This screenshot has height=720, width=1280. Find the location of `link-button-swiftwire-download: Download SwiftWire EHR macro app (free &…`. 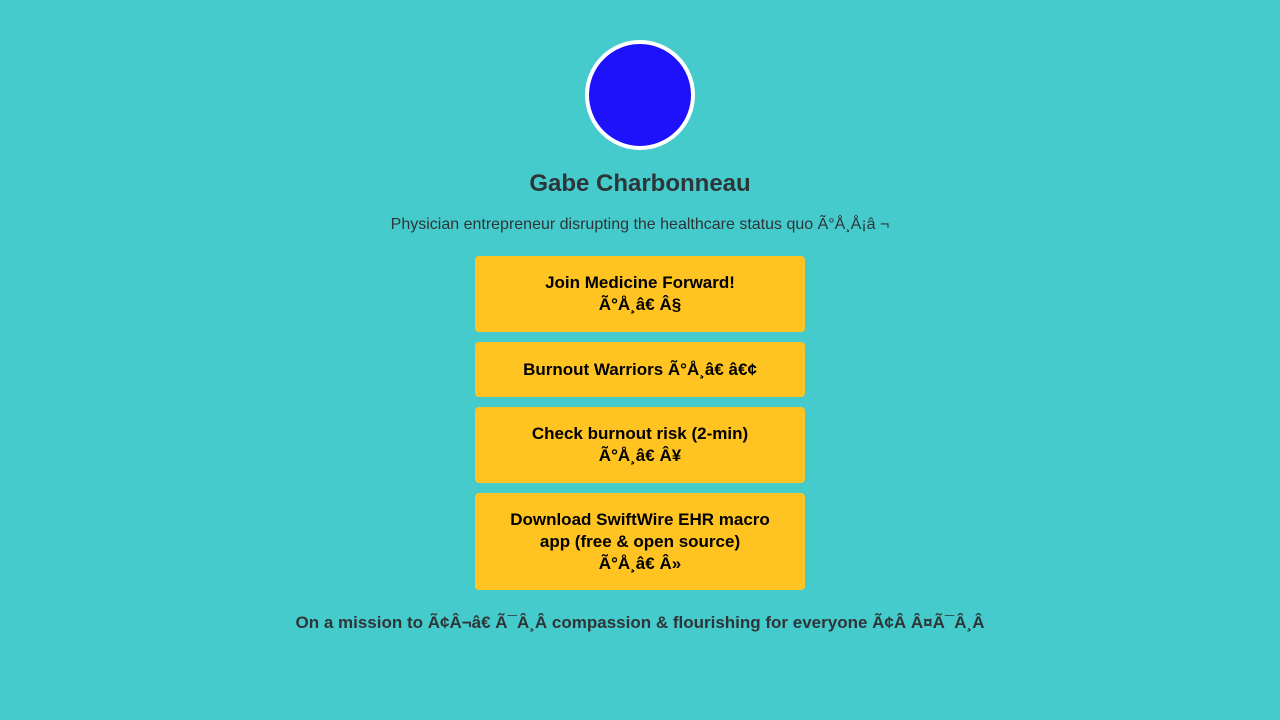

link-button-swiftwire-download: Download SwiftWire EHR macro app (free &… is located at coordinates (640, 541).